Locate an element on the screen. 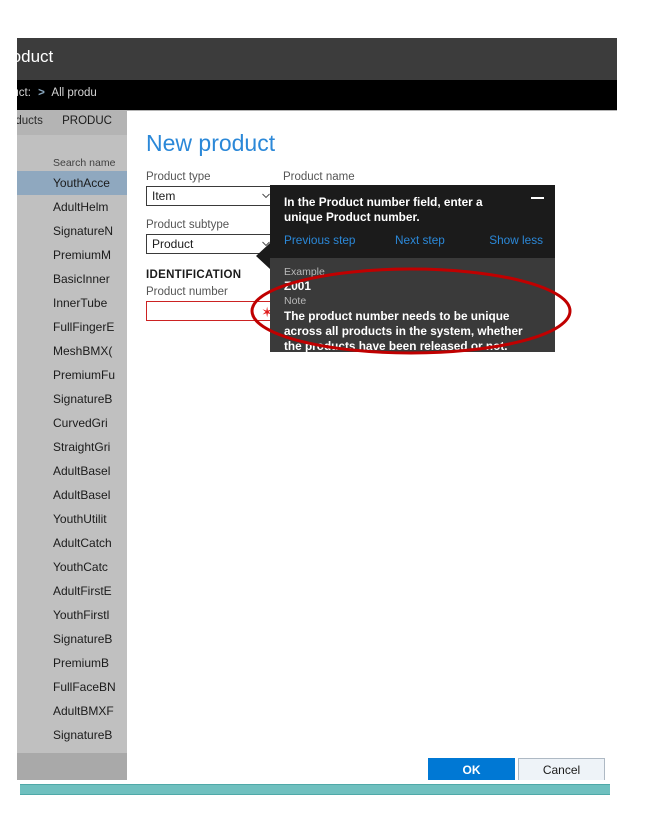  breadcrumb-bar: duct: > All produ is located at coordinates (317, 95).